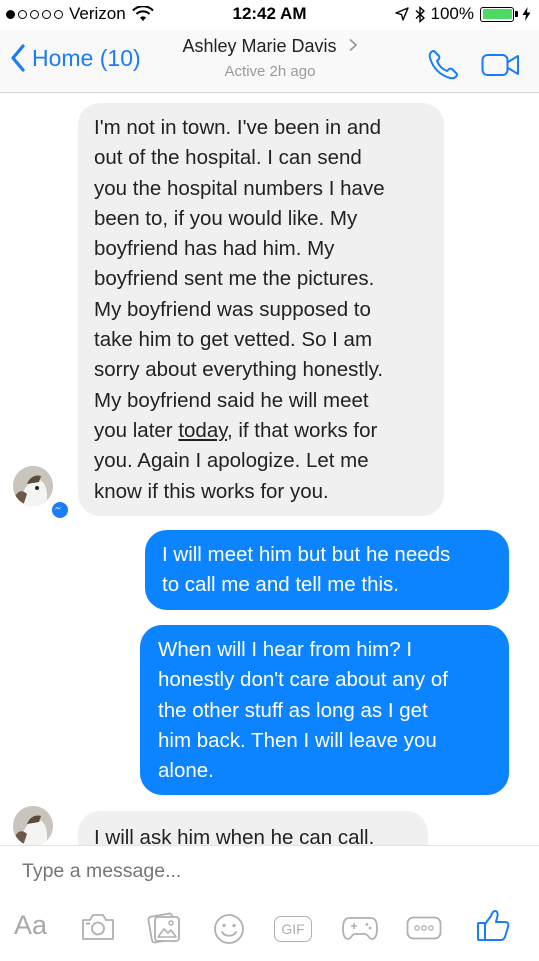 This screenshot has height=961, width=539. What do you see at coordinates (211, 491) in the screenshot?
I see `message-line: know if this works for you.` at bounding box center [211, 491].